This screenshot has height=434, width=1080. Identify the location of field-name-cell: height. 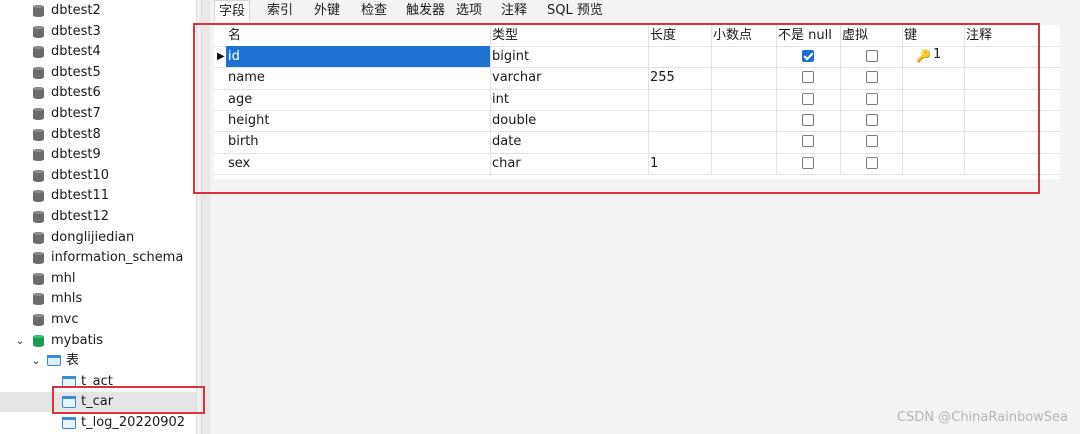
(358, 120).